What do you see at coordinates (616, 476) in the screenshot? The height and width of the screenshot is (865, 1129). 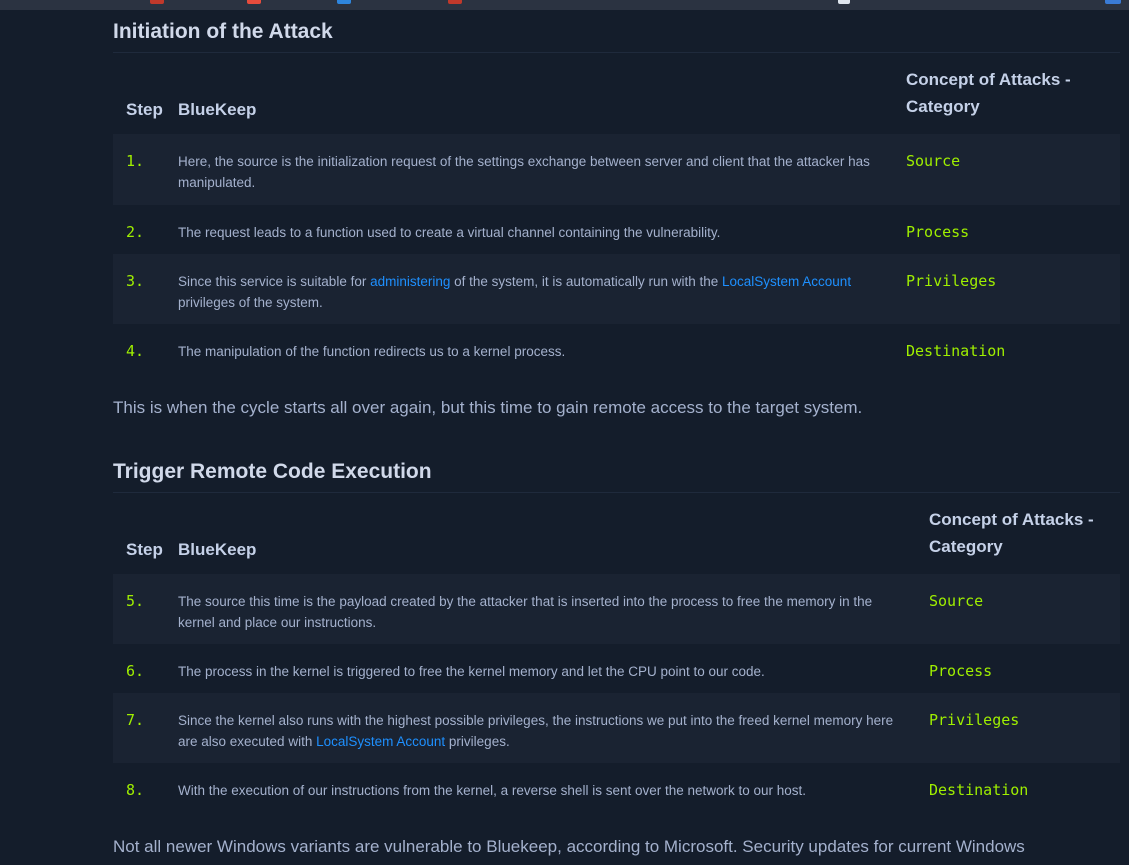 I see `section-heading-trigger-rce: Trigger Remote Code Execution` at bounding box center [616, 476].